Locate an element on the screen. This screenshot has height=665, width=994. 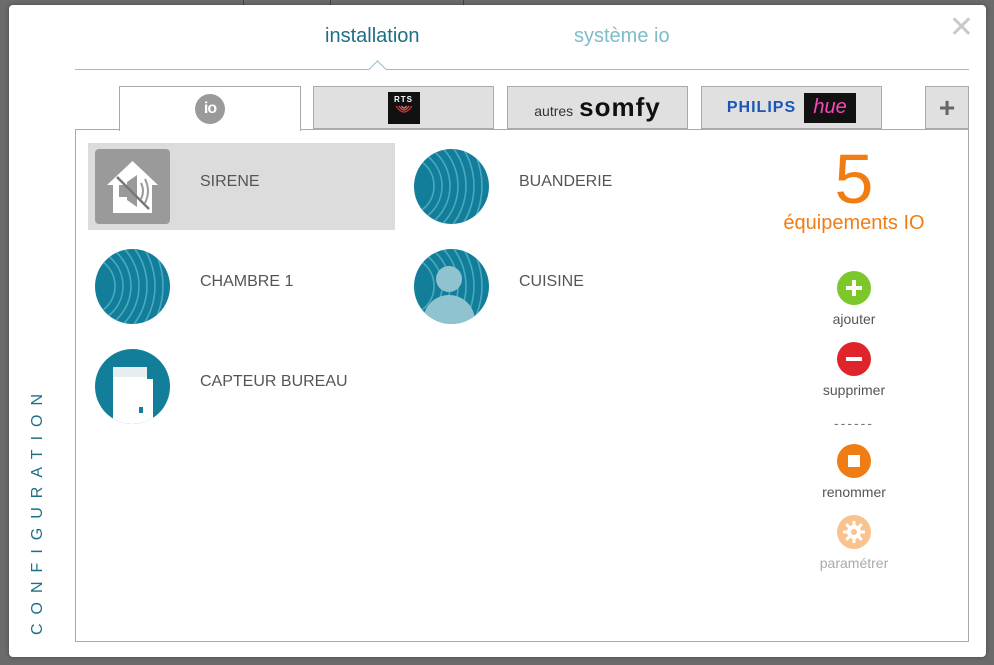
rename-device-button: renommer is located at coordinates (854, 472).